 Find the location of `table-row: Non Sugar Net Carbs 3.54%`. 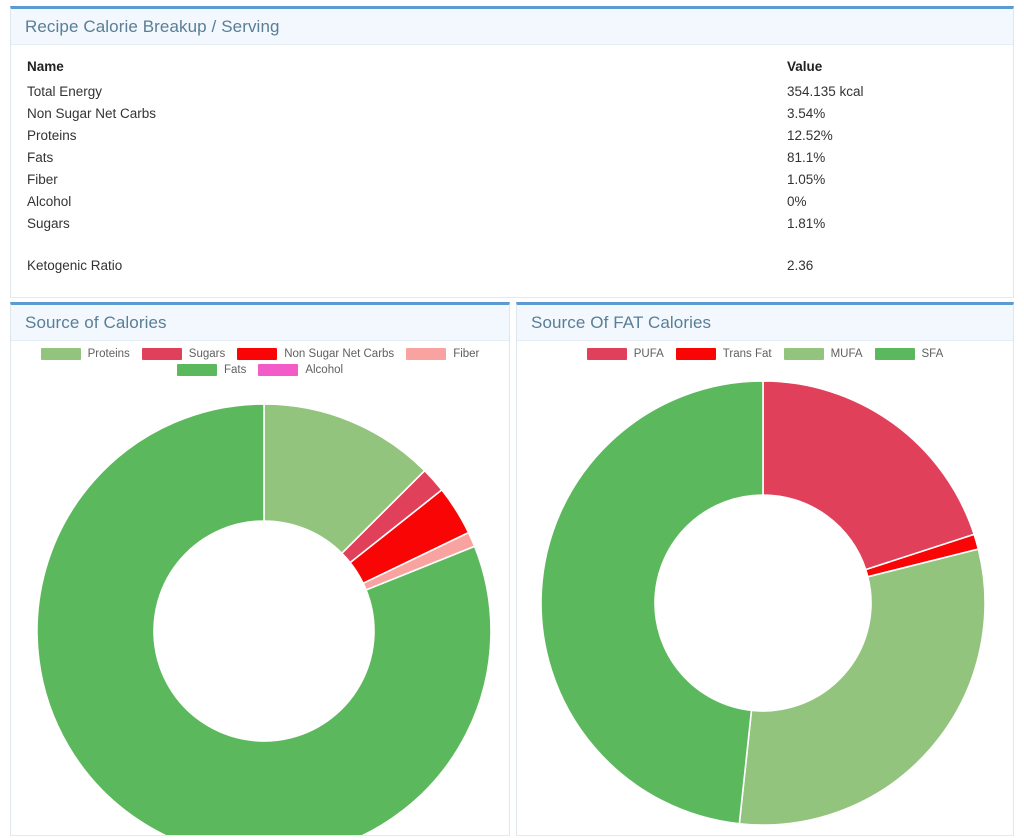

table-row: Non Sugar Net Carbs 3.54% is located at coordinates (512, 113).